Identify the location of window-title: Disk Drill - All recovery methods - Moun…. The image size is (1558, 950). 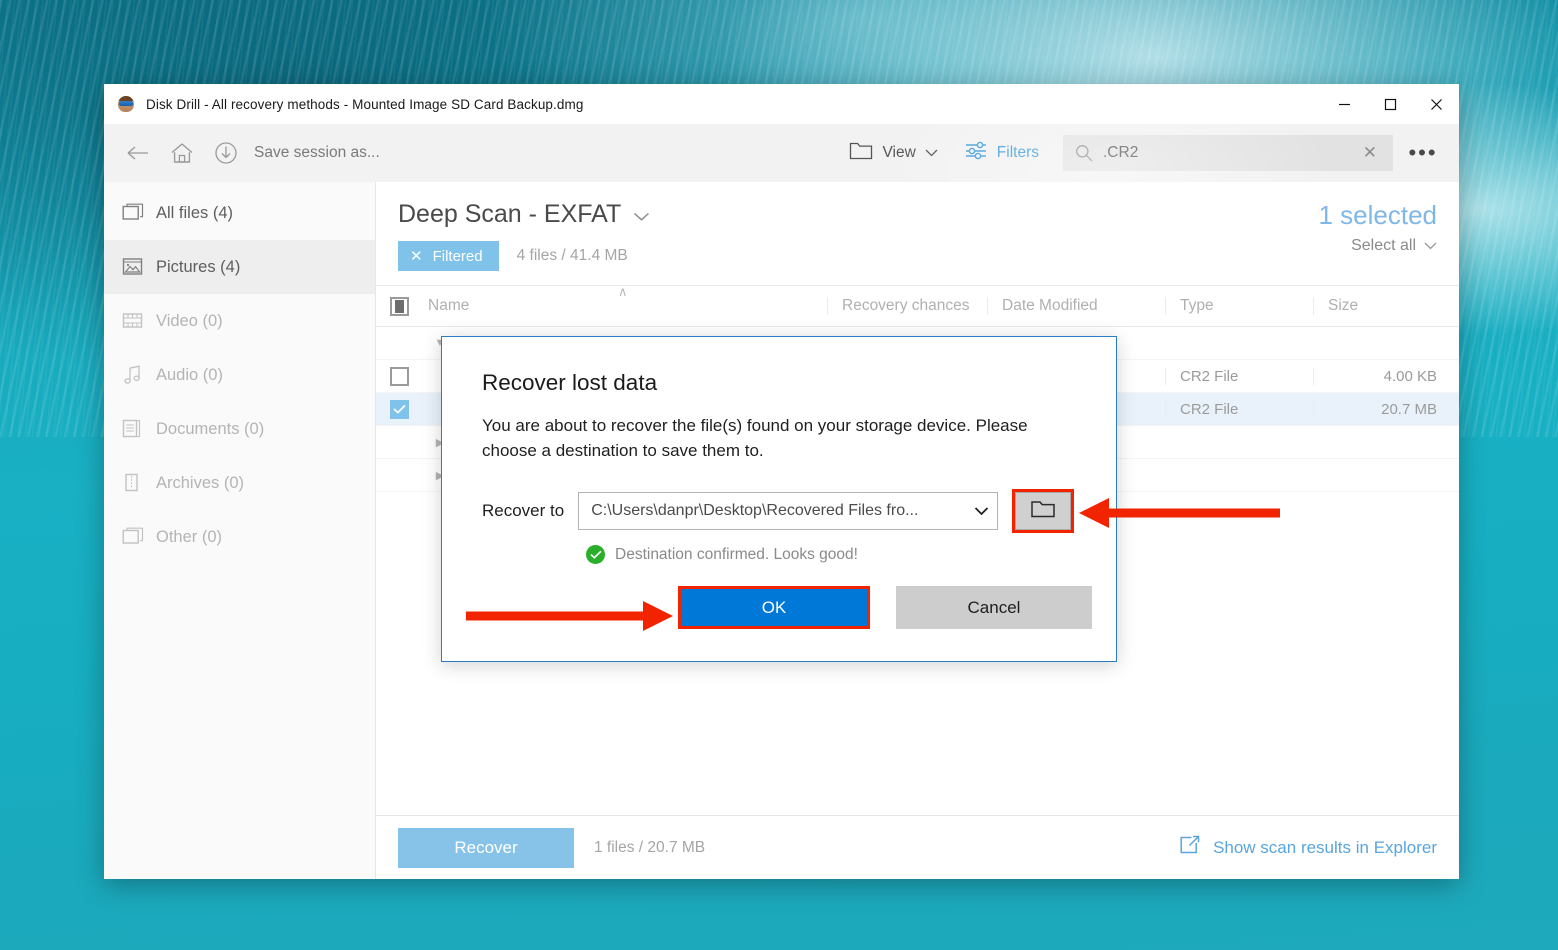
(365, 104).